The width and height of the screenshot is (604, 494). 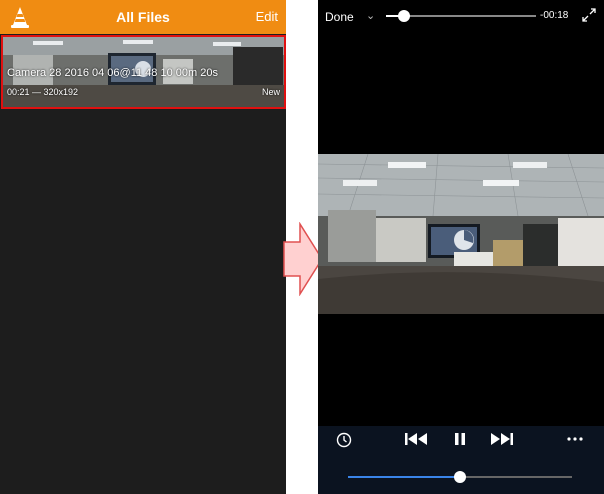 I want to click on skip-forward-icon, so click(x=501, y=439).